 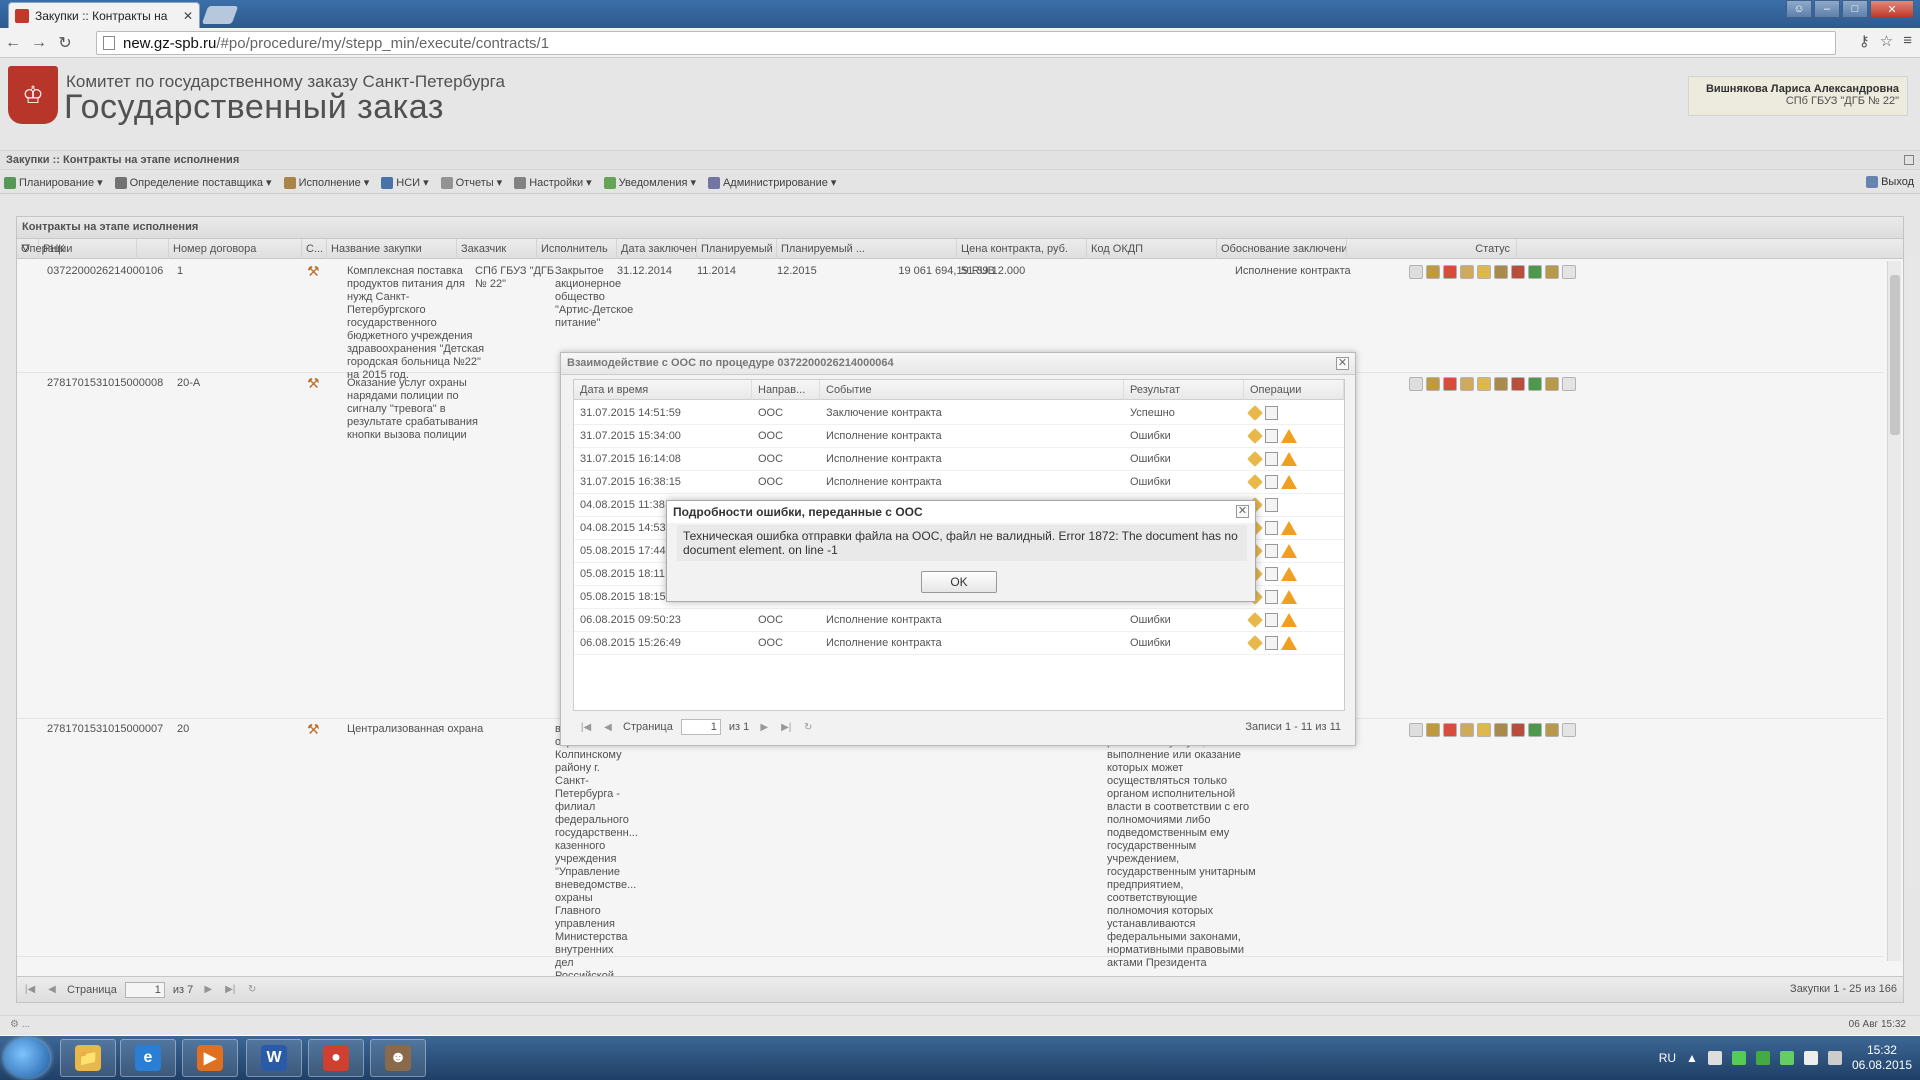 What do you see at coordinates (1881, 1050) in the screenshot?
I see `clock-time: 15:32` at bounding box center [1881, 1050].